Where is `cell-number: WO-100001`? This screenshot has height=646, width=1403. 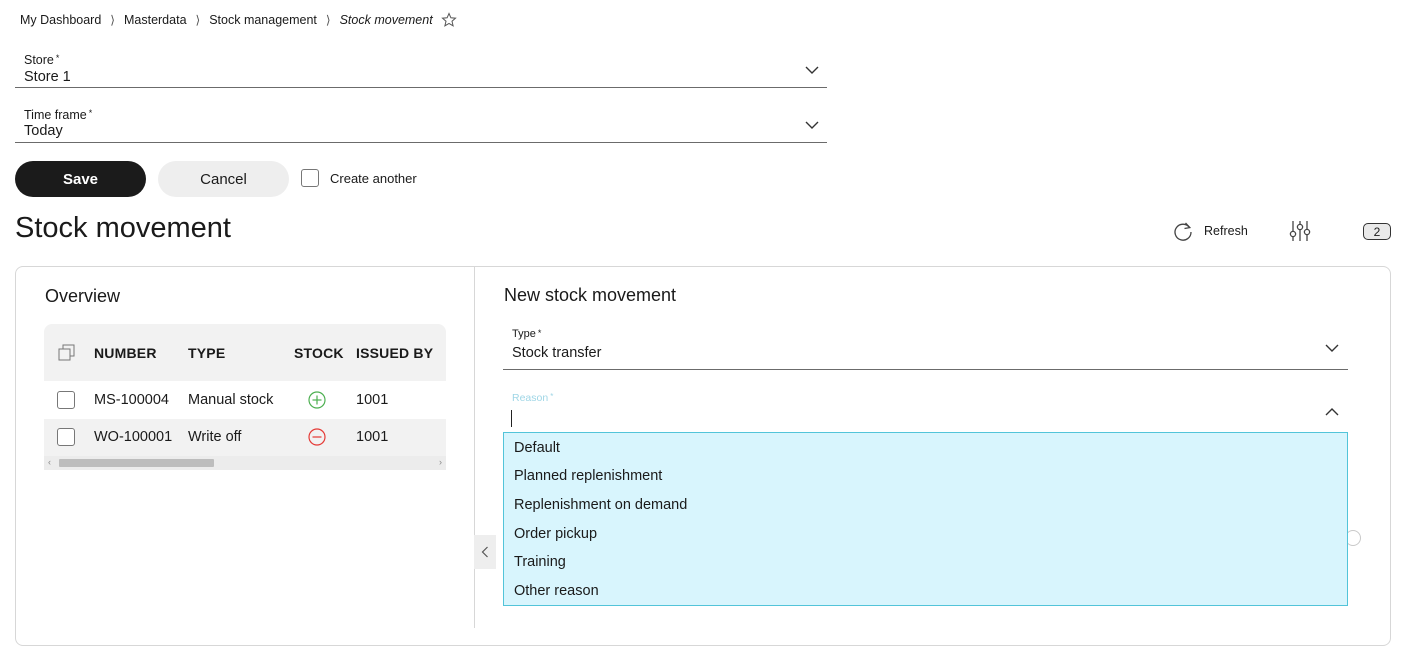
cell-number: WO-100001 is located at coordinates (133, 437).